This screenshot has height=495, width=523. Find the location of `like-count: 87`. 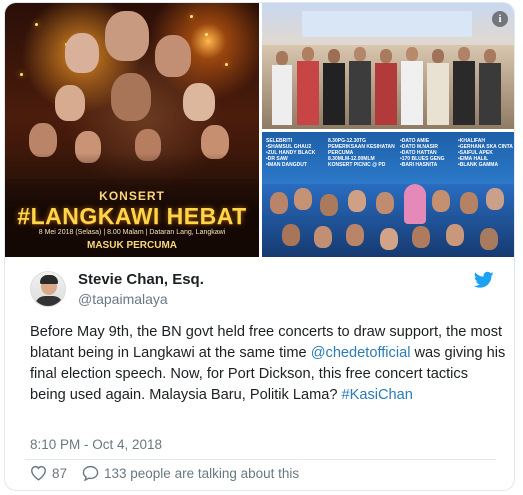

like-count: 87 is located at coordinates (60, 473).